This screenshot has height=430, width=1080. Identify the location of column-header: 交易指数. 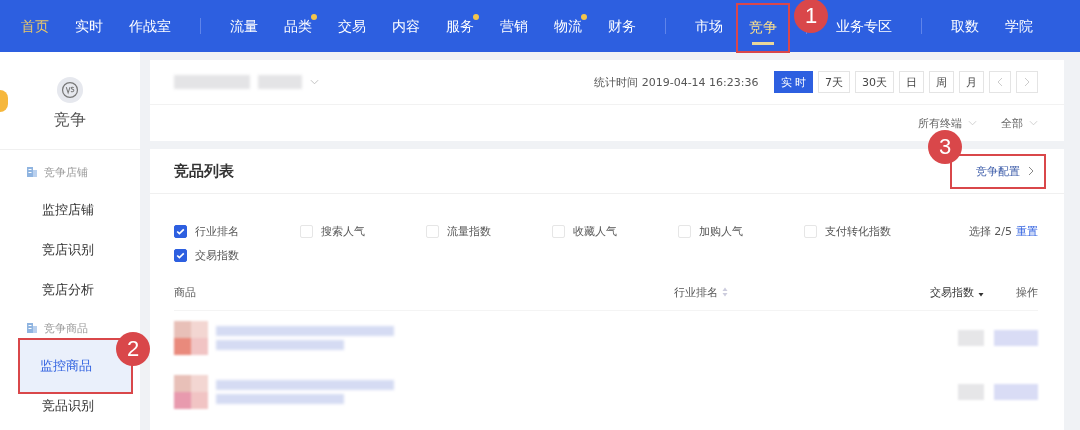
(952, 292).